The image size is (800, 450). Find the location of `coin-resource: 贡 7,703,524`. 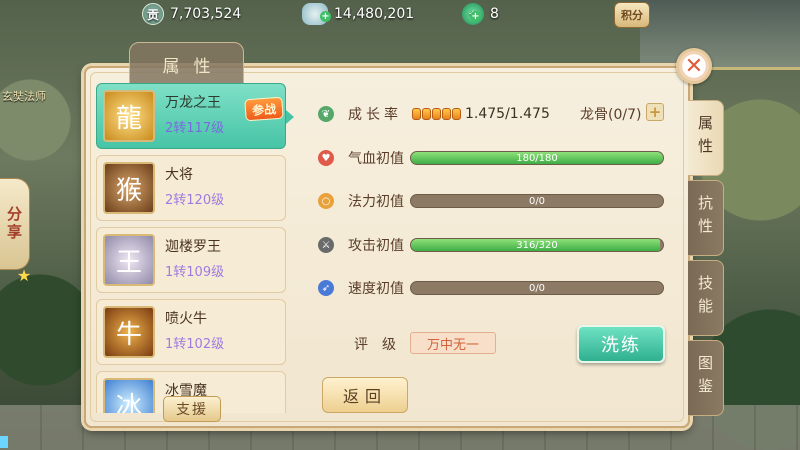

coin-resource: 贡 7,703,524 is located at coordinates (191, 14).